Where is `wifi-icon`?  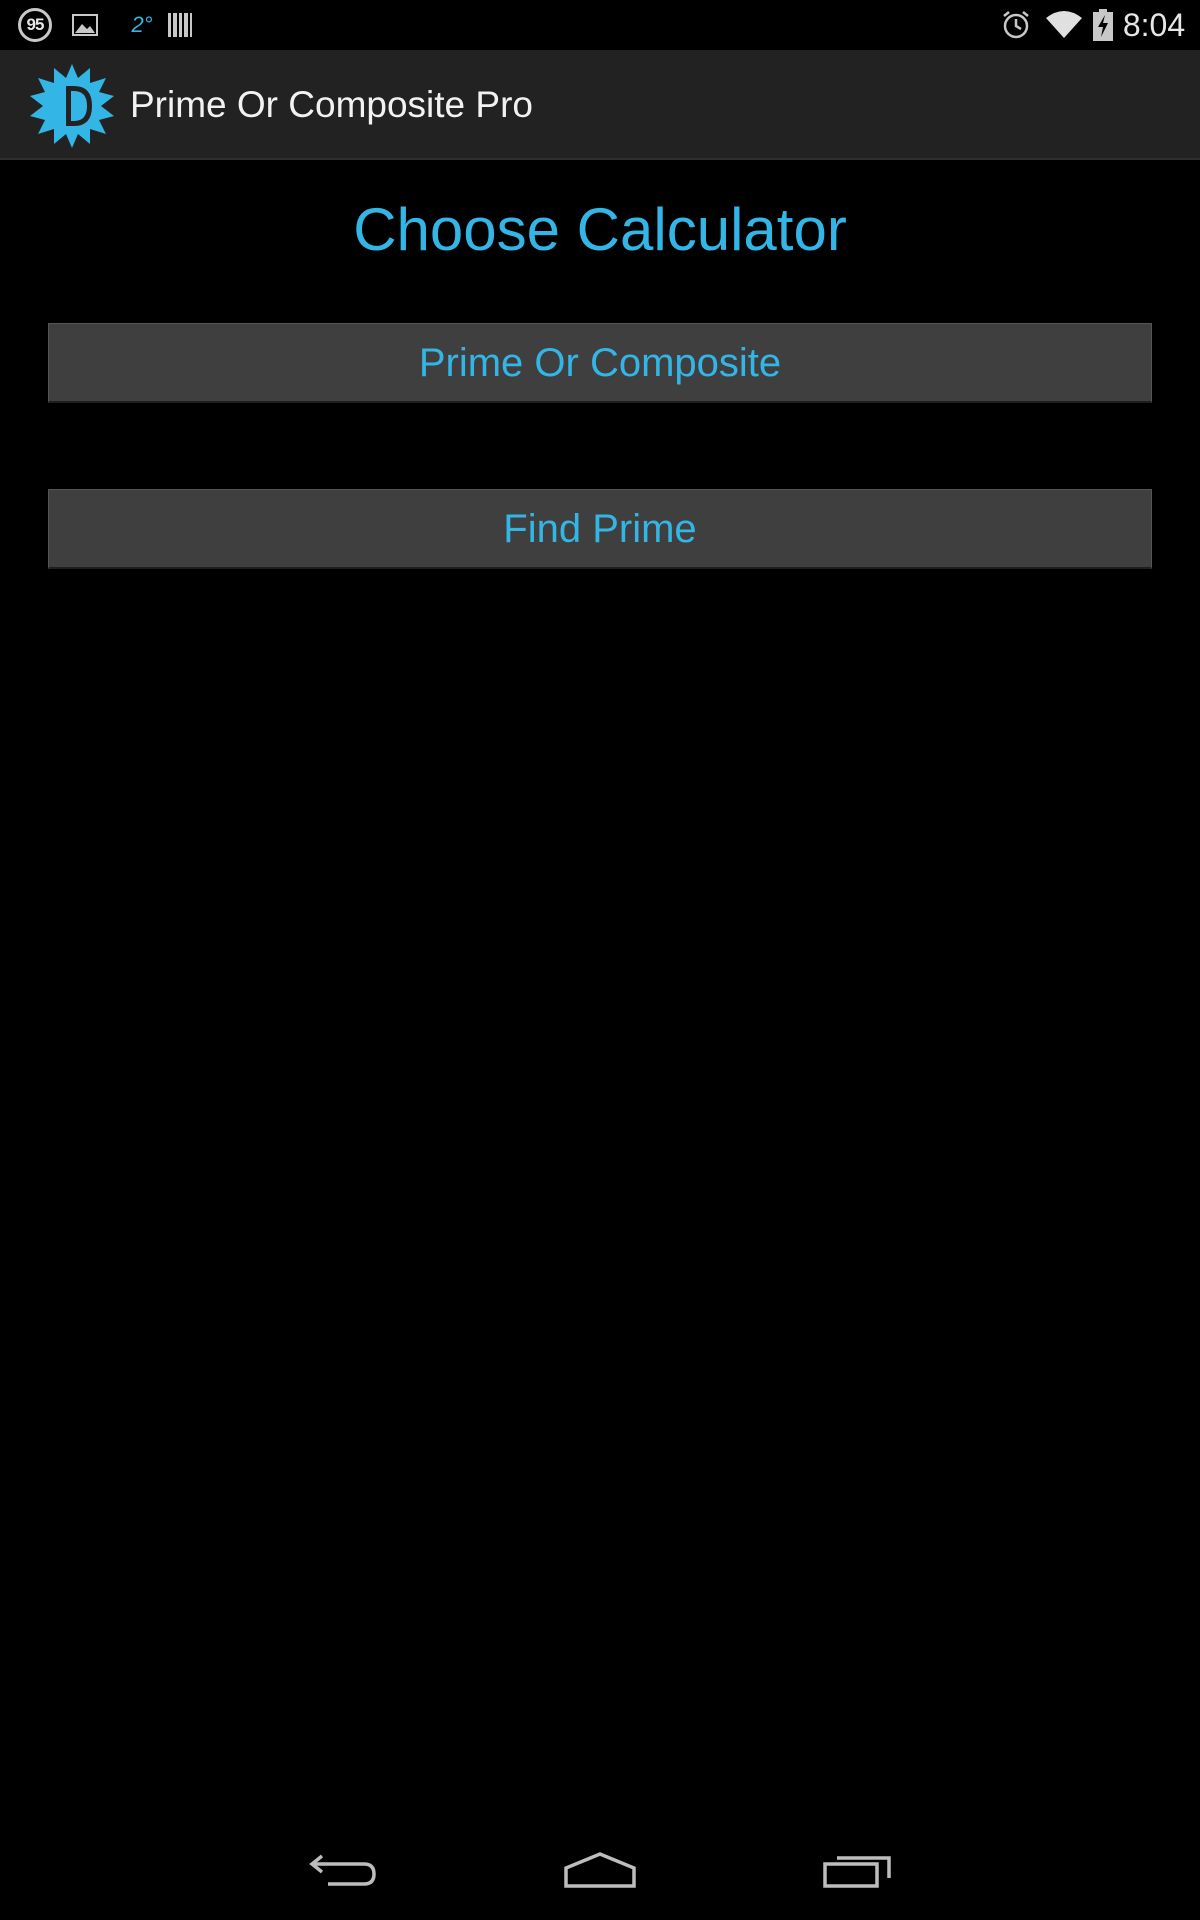 wifi-icon is located at coordinates (1064, 25).